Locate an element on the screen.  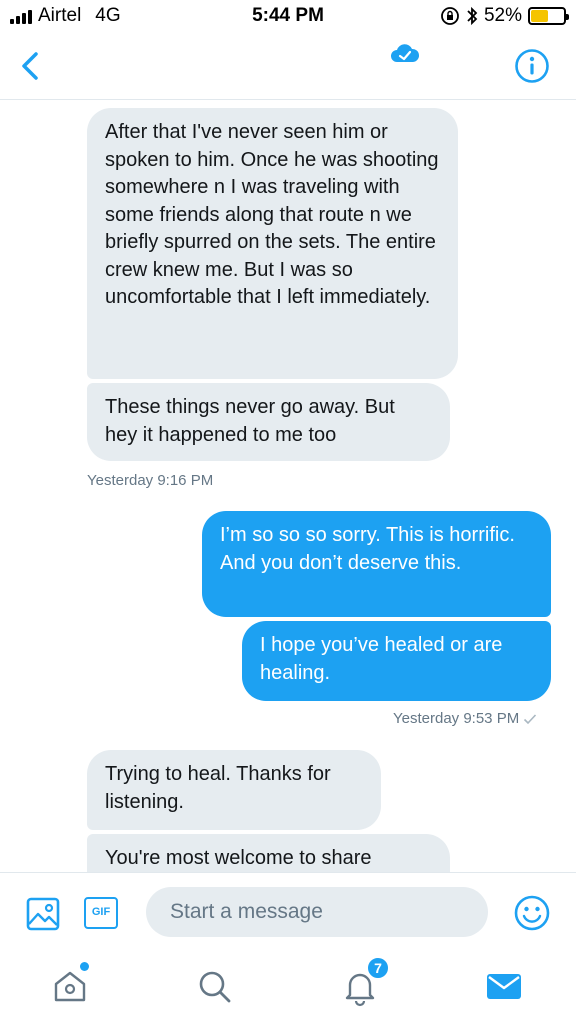
conversation-header is located at coordinates (288, 67).